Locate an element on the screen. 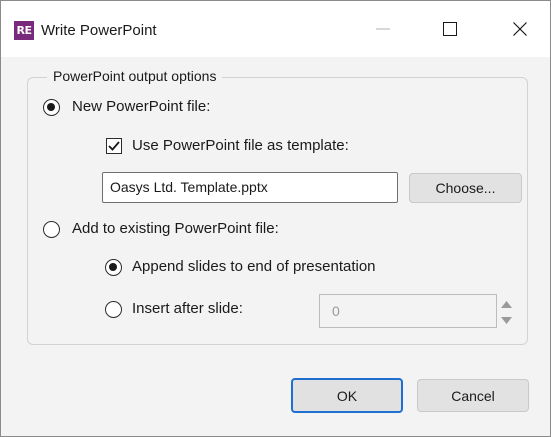  window-title: Write PowerPoint is located at coordinates (99, 30).